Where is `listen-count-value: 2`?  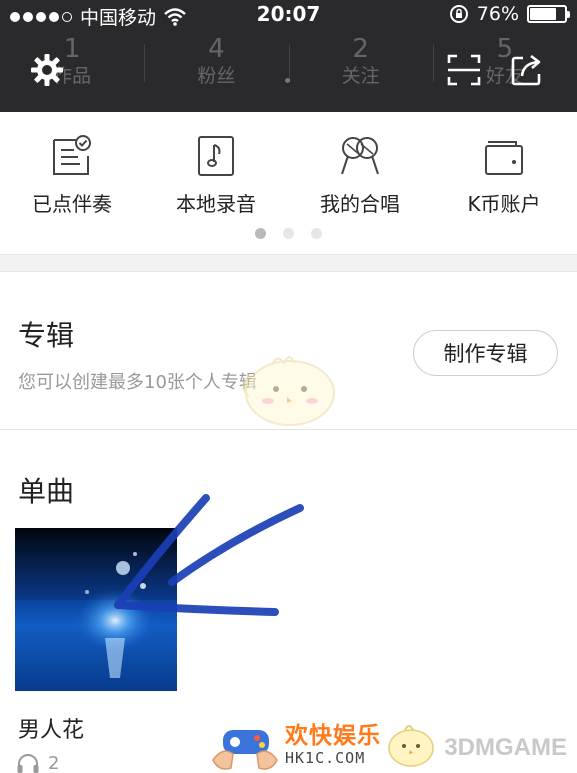 listen-count-value: 2 is located at coordinates (54, 762).